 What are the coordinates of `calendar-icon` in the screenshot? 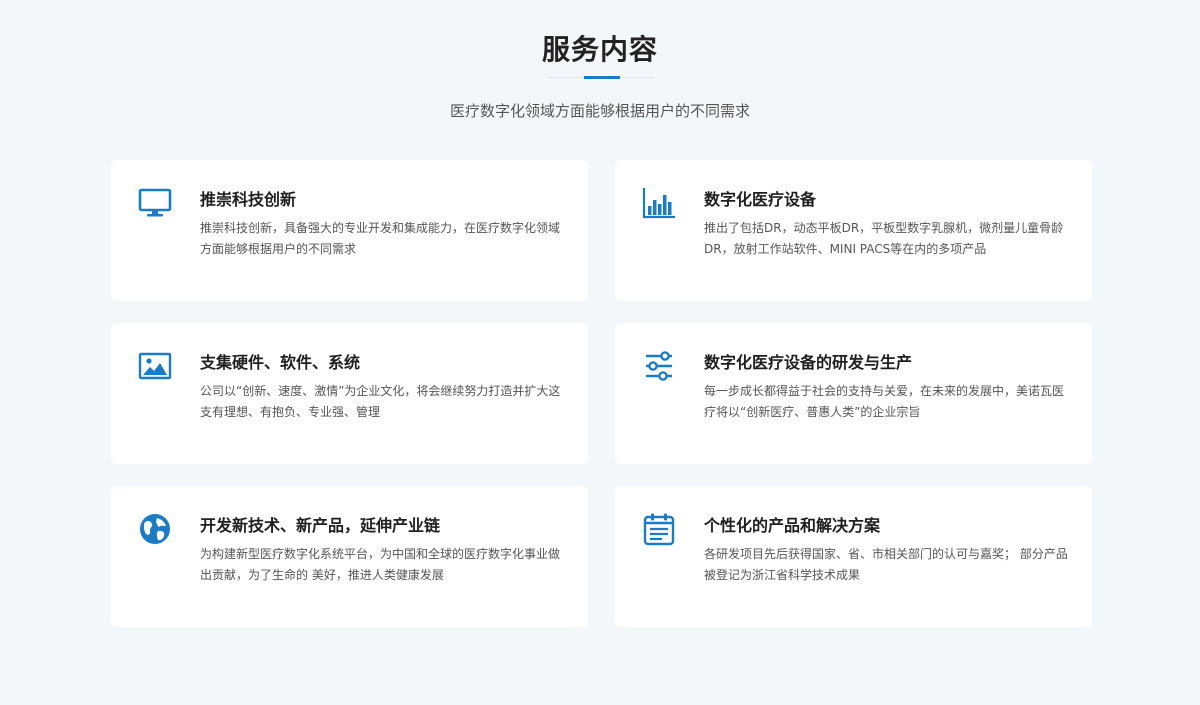 It's located at (659, 529).